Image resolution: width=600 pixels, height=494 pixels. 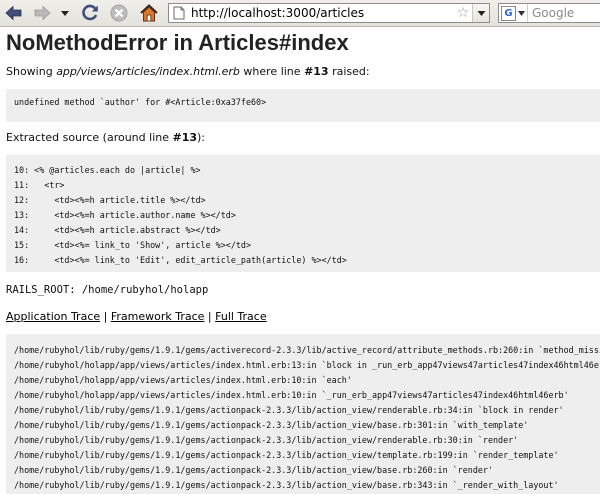 I want to click on bookmark-star-icon: ☆, so click(x=463, y=13).